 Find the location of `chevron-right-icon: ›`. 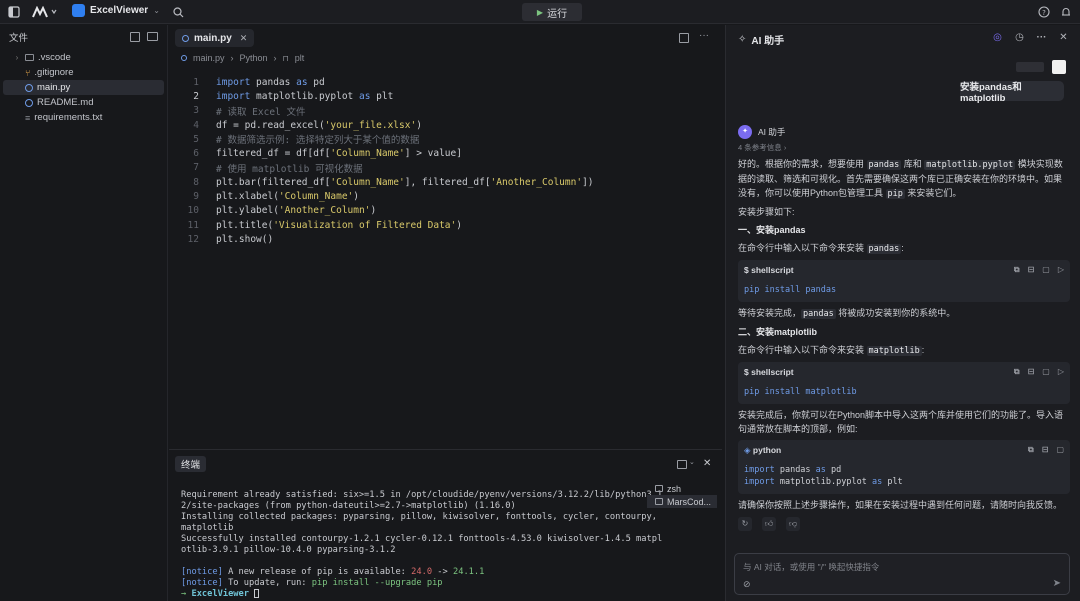

chevron-right-icon: › is located at coordinates (17, 57).